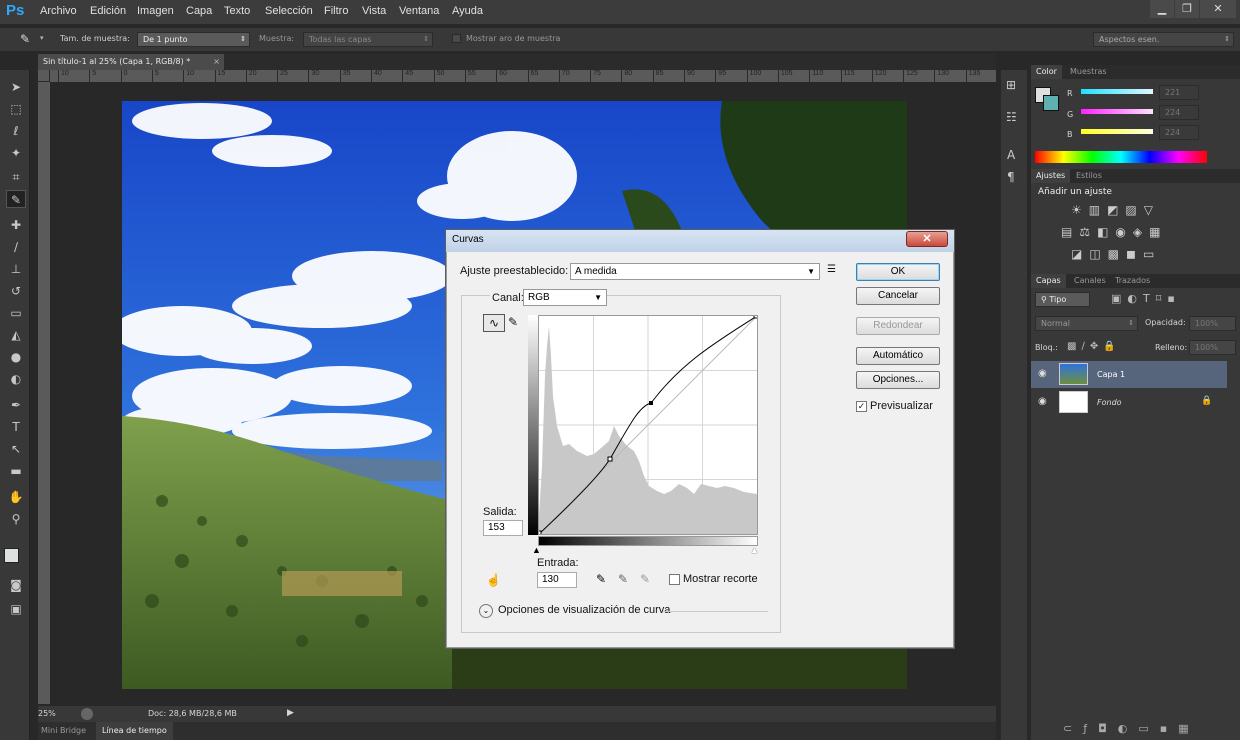 The image size is (1240, 740). Describe the element at coordinates (1011, 85) in the screenshot. I see `history-panel-icon: ⊞` at that location.